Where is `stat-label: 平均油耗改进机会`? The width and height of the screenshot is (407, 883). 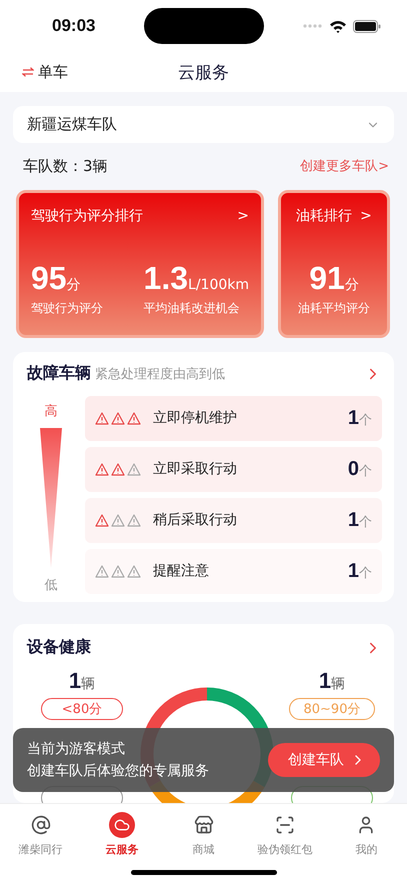
stat-label: 平均油耗改进机会 is located at coordinates (192, 308).